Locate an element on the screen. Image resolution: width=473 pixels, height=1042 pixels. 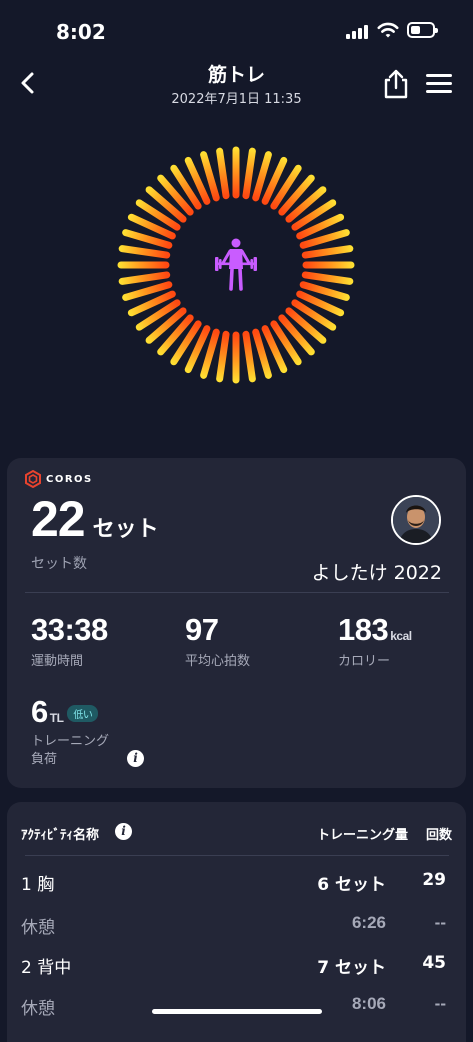
header-activity-name: ｱｸﾃｨﾋﾞﾃｨ名称 is located at coordinates (60, 835).